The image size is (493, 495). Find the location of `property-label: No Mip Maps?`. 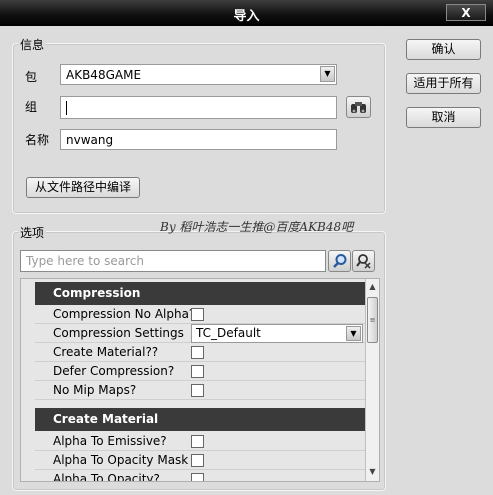

property-label: No Mip Maps? is located at coordinates (95, 390).